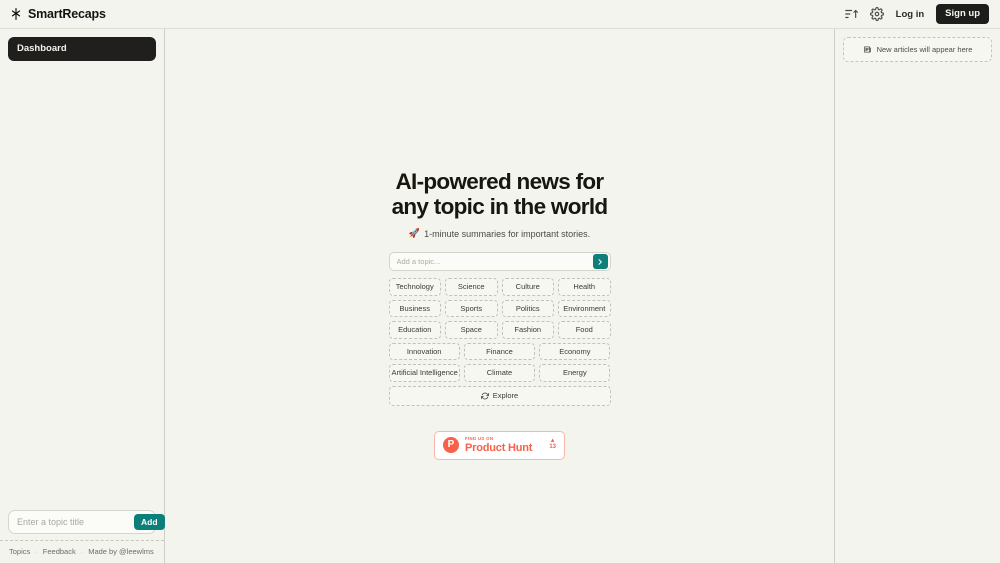  What do you see at coordinates (149, 522) in the screenshot?
I see `add-topic-button: Add` at bounding box center [149, 522].